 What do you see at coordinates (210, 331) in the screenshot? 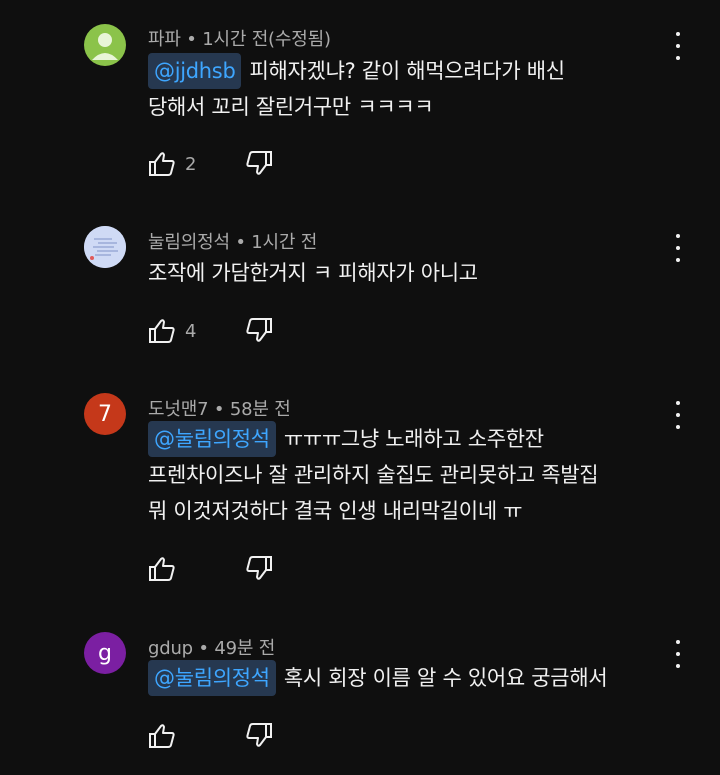
I see `comment-actions: 4` at bounding box center [210, 331].